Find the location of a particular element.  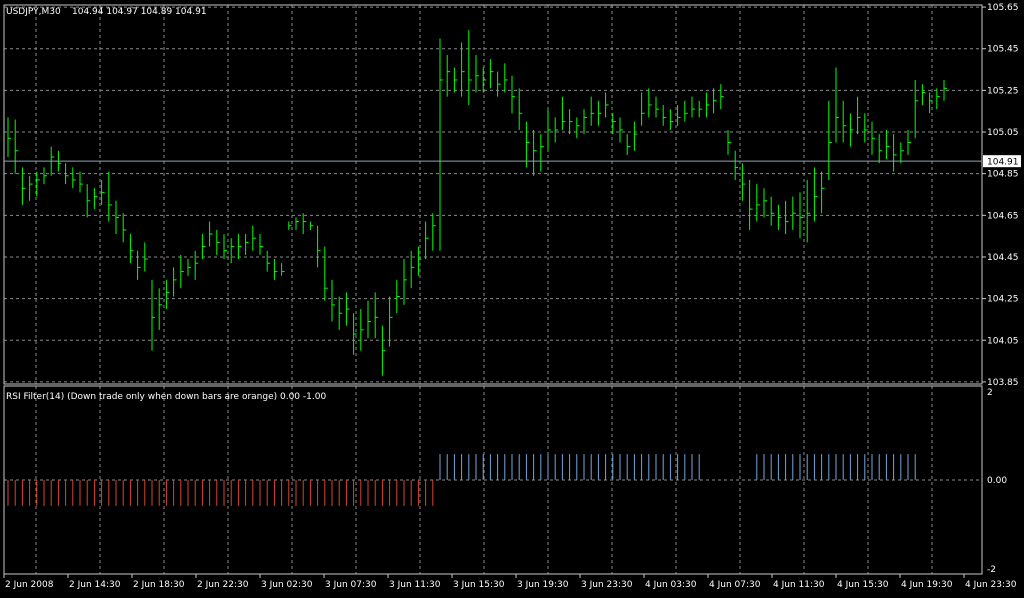

time-tick-label: 3 Jun 11:30 is located at coordinates (415, 585).